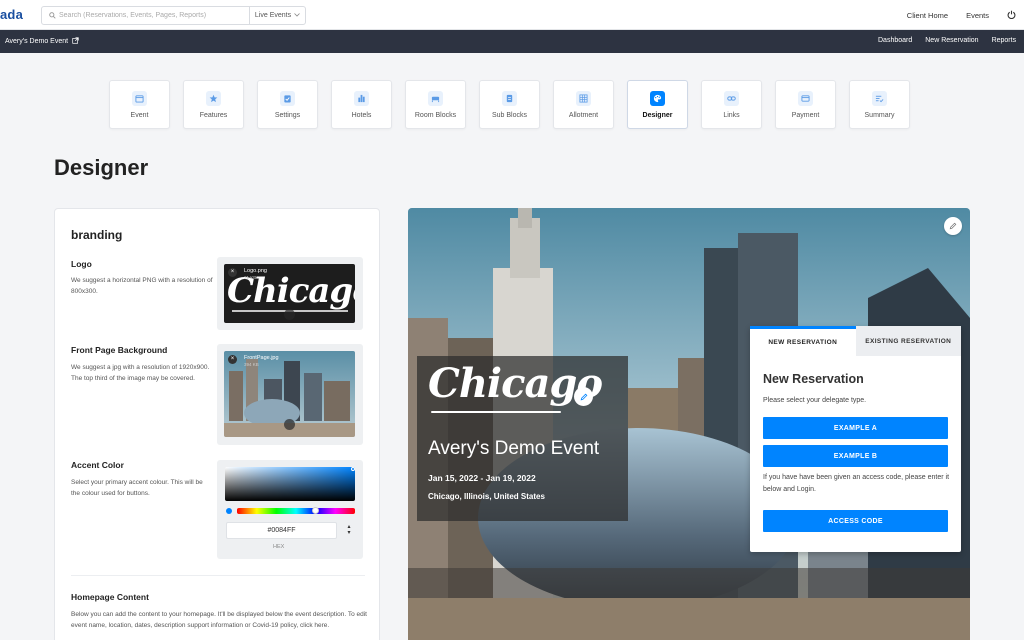 The width and height of the screenshot is (1024, 640). Describe the element at coordinates (296, 510) in the screenshot. I see `hue-slider` at that location.